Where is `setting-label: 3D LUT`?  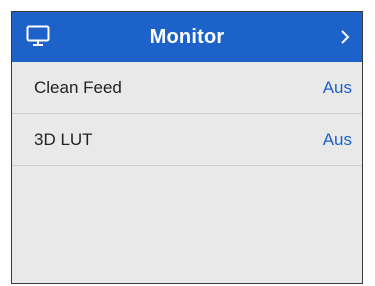 setting-label: 3D LUT is located at coordinates (63, 139).